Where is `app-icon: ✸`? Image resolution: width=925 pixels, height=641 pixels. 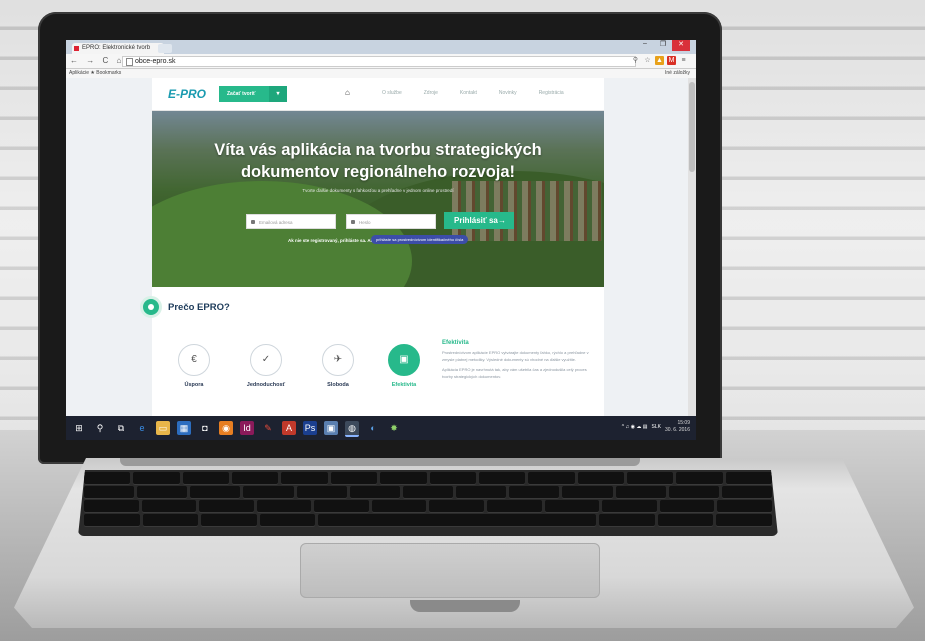 app-icon: ✸ is located at coordinates (394, 428).